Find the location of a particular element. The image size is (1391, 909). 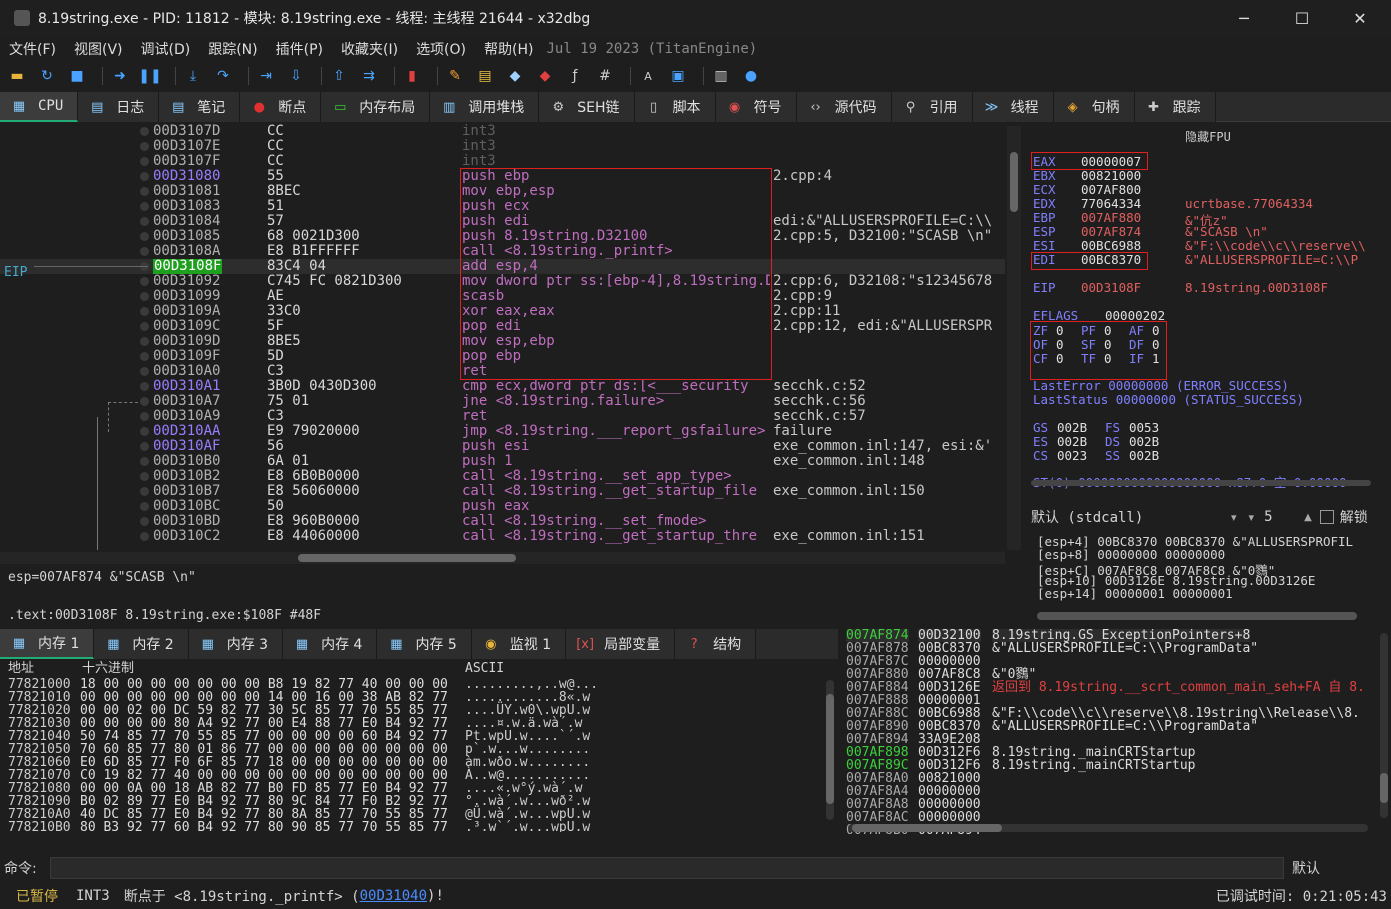

tab-trace: ✚ 跟踪 is located at coordinates (1175, 107).